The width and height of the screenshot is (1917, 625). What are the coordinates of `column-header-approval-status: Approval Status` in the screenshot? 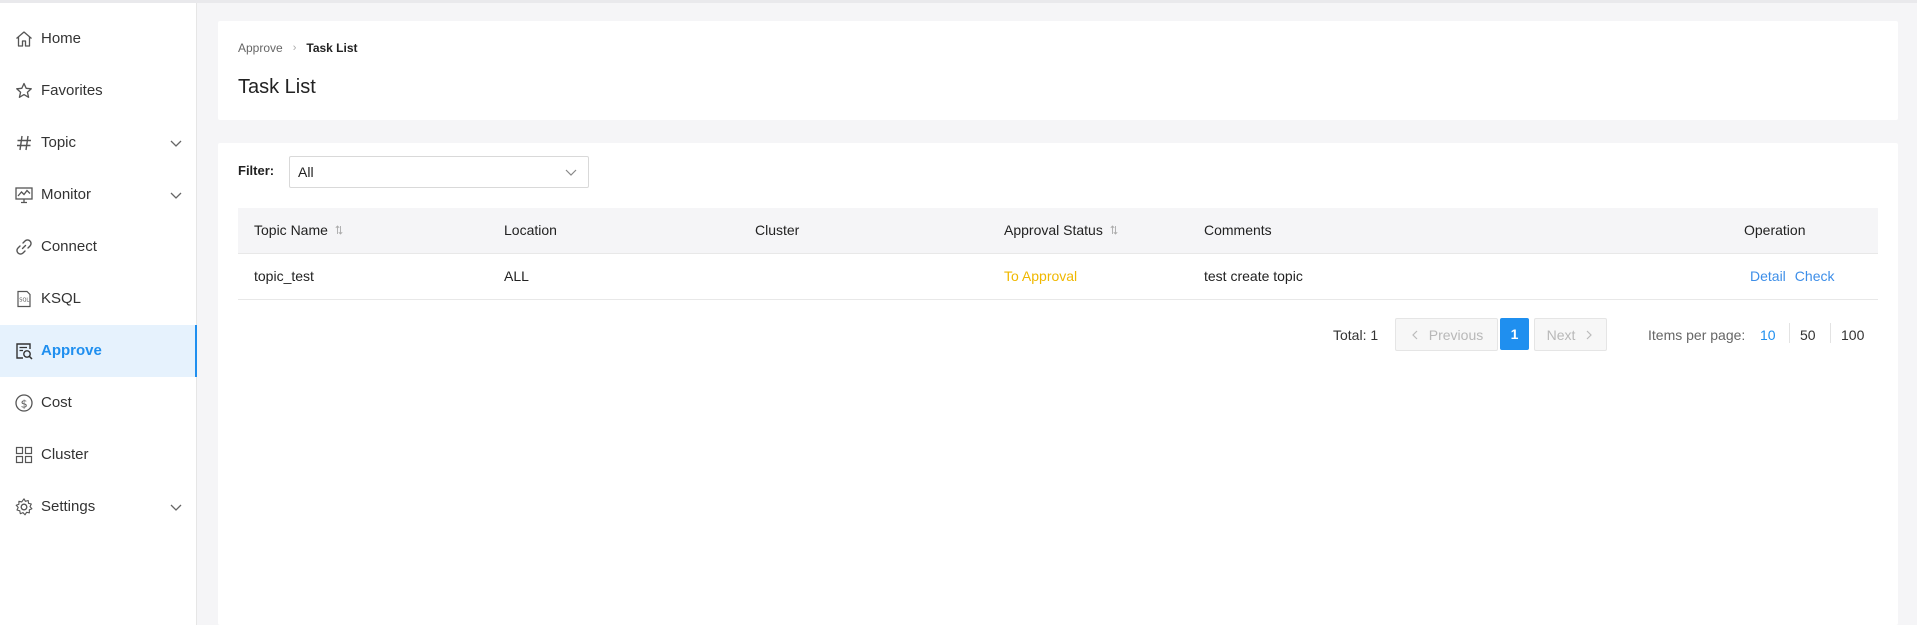 It's located at (1061, 230).